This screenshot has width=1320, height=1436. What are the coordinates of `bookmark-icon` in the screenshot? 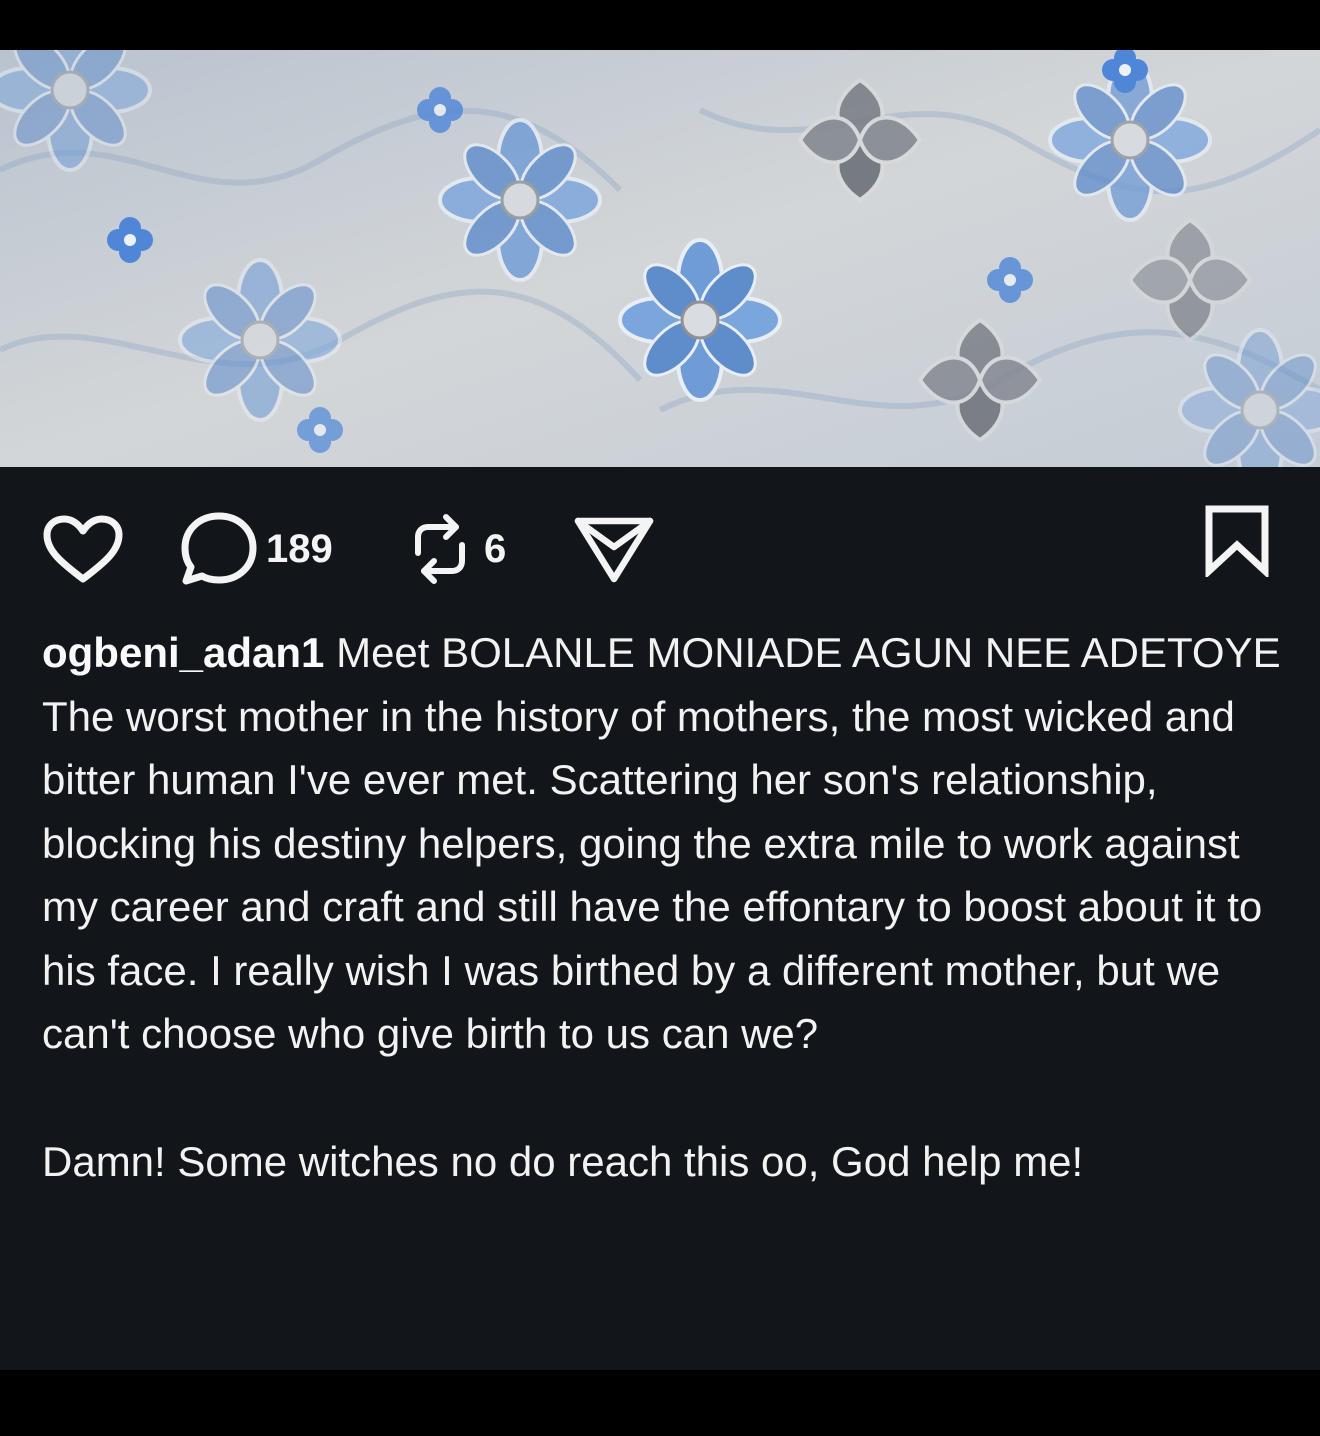 It's located at (1237, 541).